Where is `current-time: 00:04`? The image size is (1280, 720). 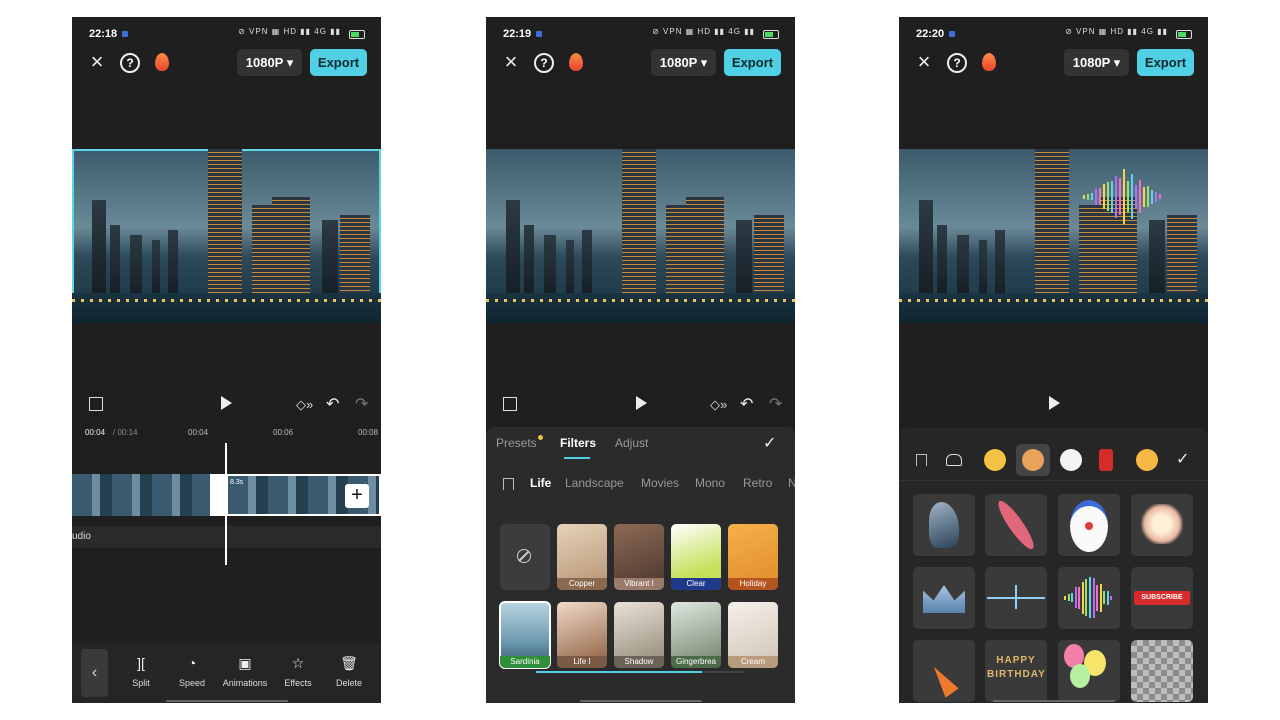
current-time: 00:04 is located at coordinates (95, 432).